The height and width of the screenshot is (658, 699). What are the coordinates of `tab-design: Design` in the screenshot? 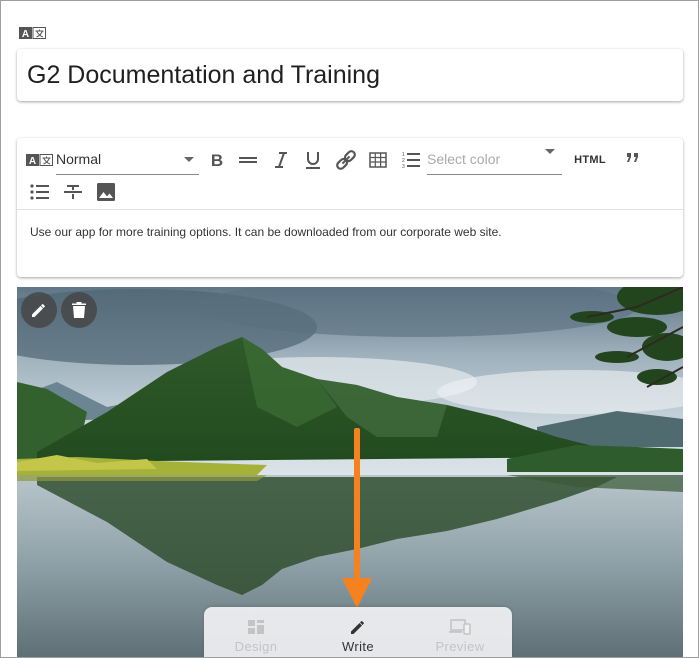 It's located at (256, 632).